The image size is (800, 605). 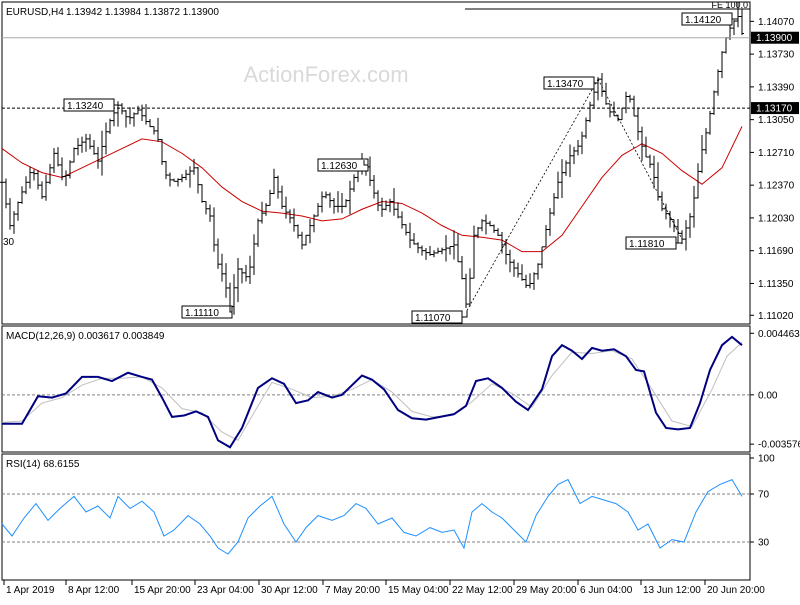 I want to click on x-tick-label: 15 Apr 20:00, so click(x=162, y=590).